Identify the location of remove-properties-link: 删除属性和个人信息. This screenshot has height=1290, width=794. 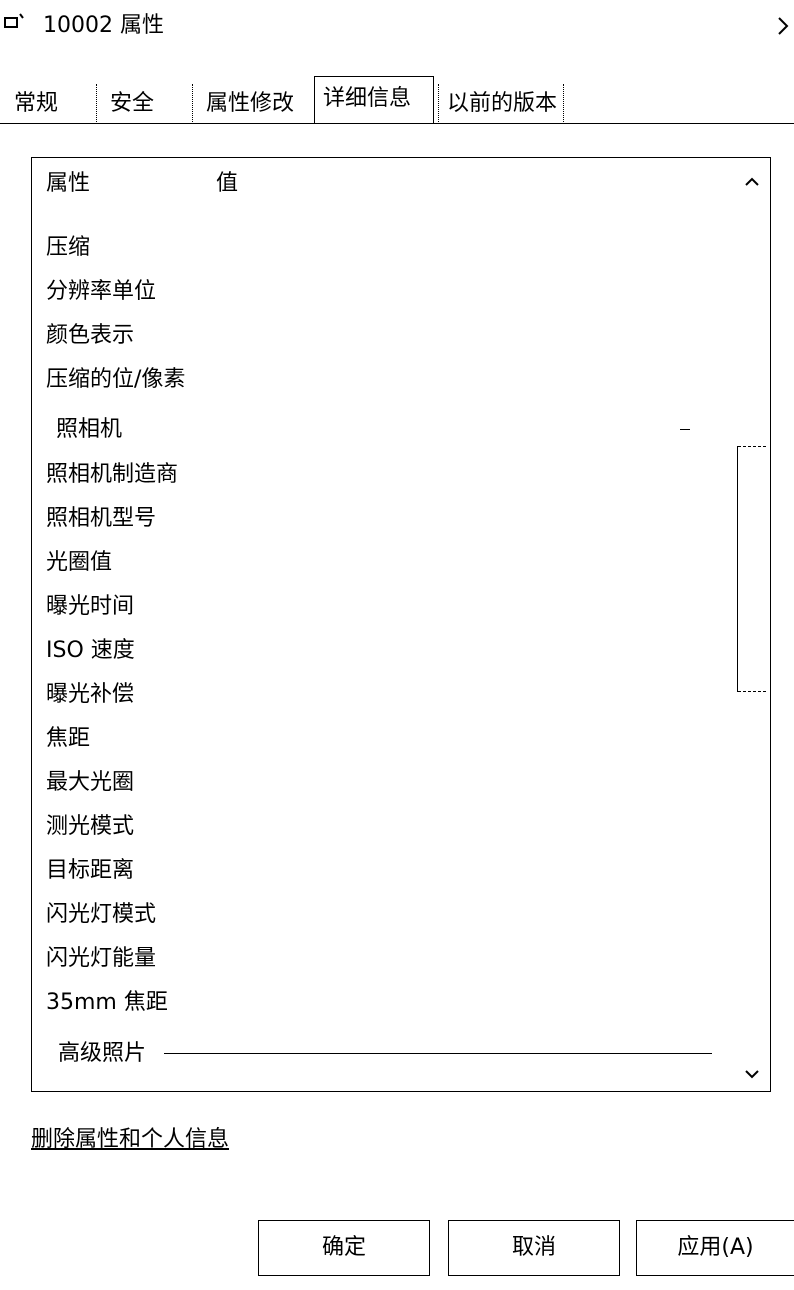
(130, 1140).